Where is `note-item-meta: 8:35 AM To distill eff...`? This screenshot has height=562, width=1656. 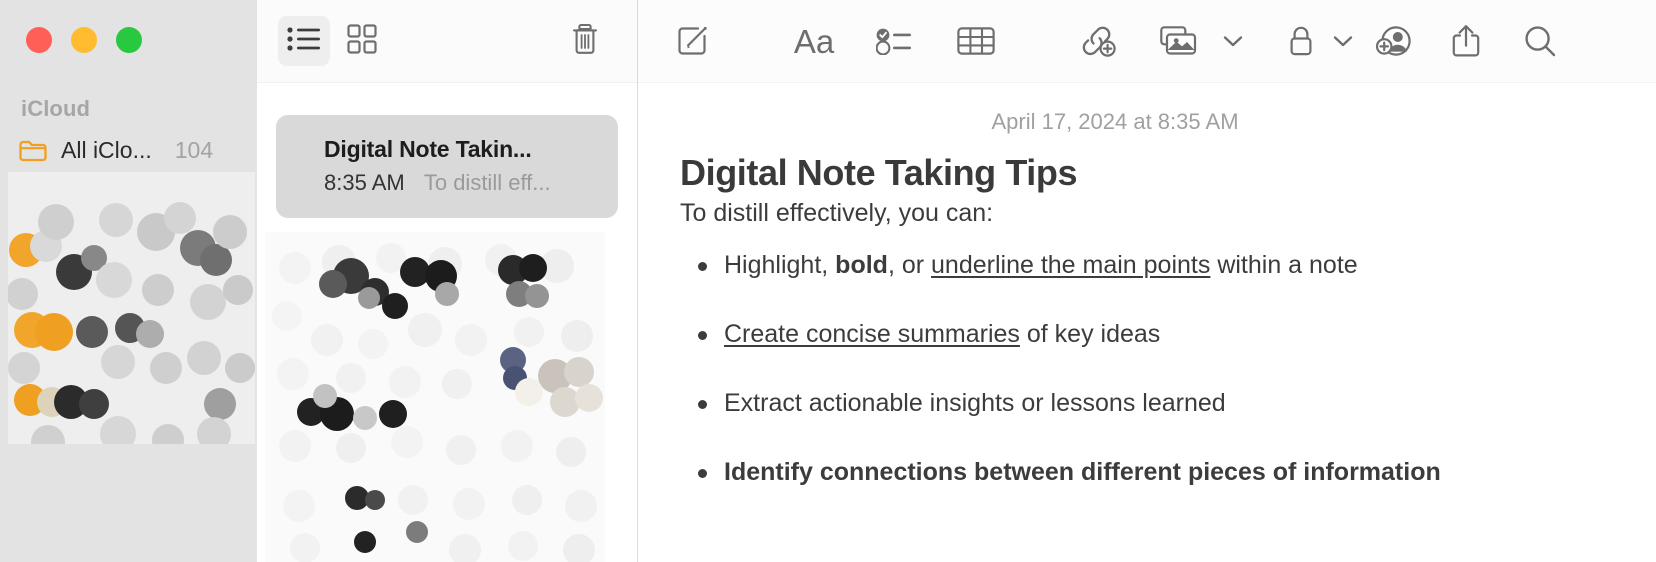 note-item-meta: 8:35 AM To distill eff... is located at coordinates (471, 183).